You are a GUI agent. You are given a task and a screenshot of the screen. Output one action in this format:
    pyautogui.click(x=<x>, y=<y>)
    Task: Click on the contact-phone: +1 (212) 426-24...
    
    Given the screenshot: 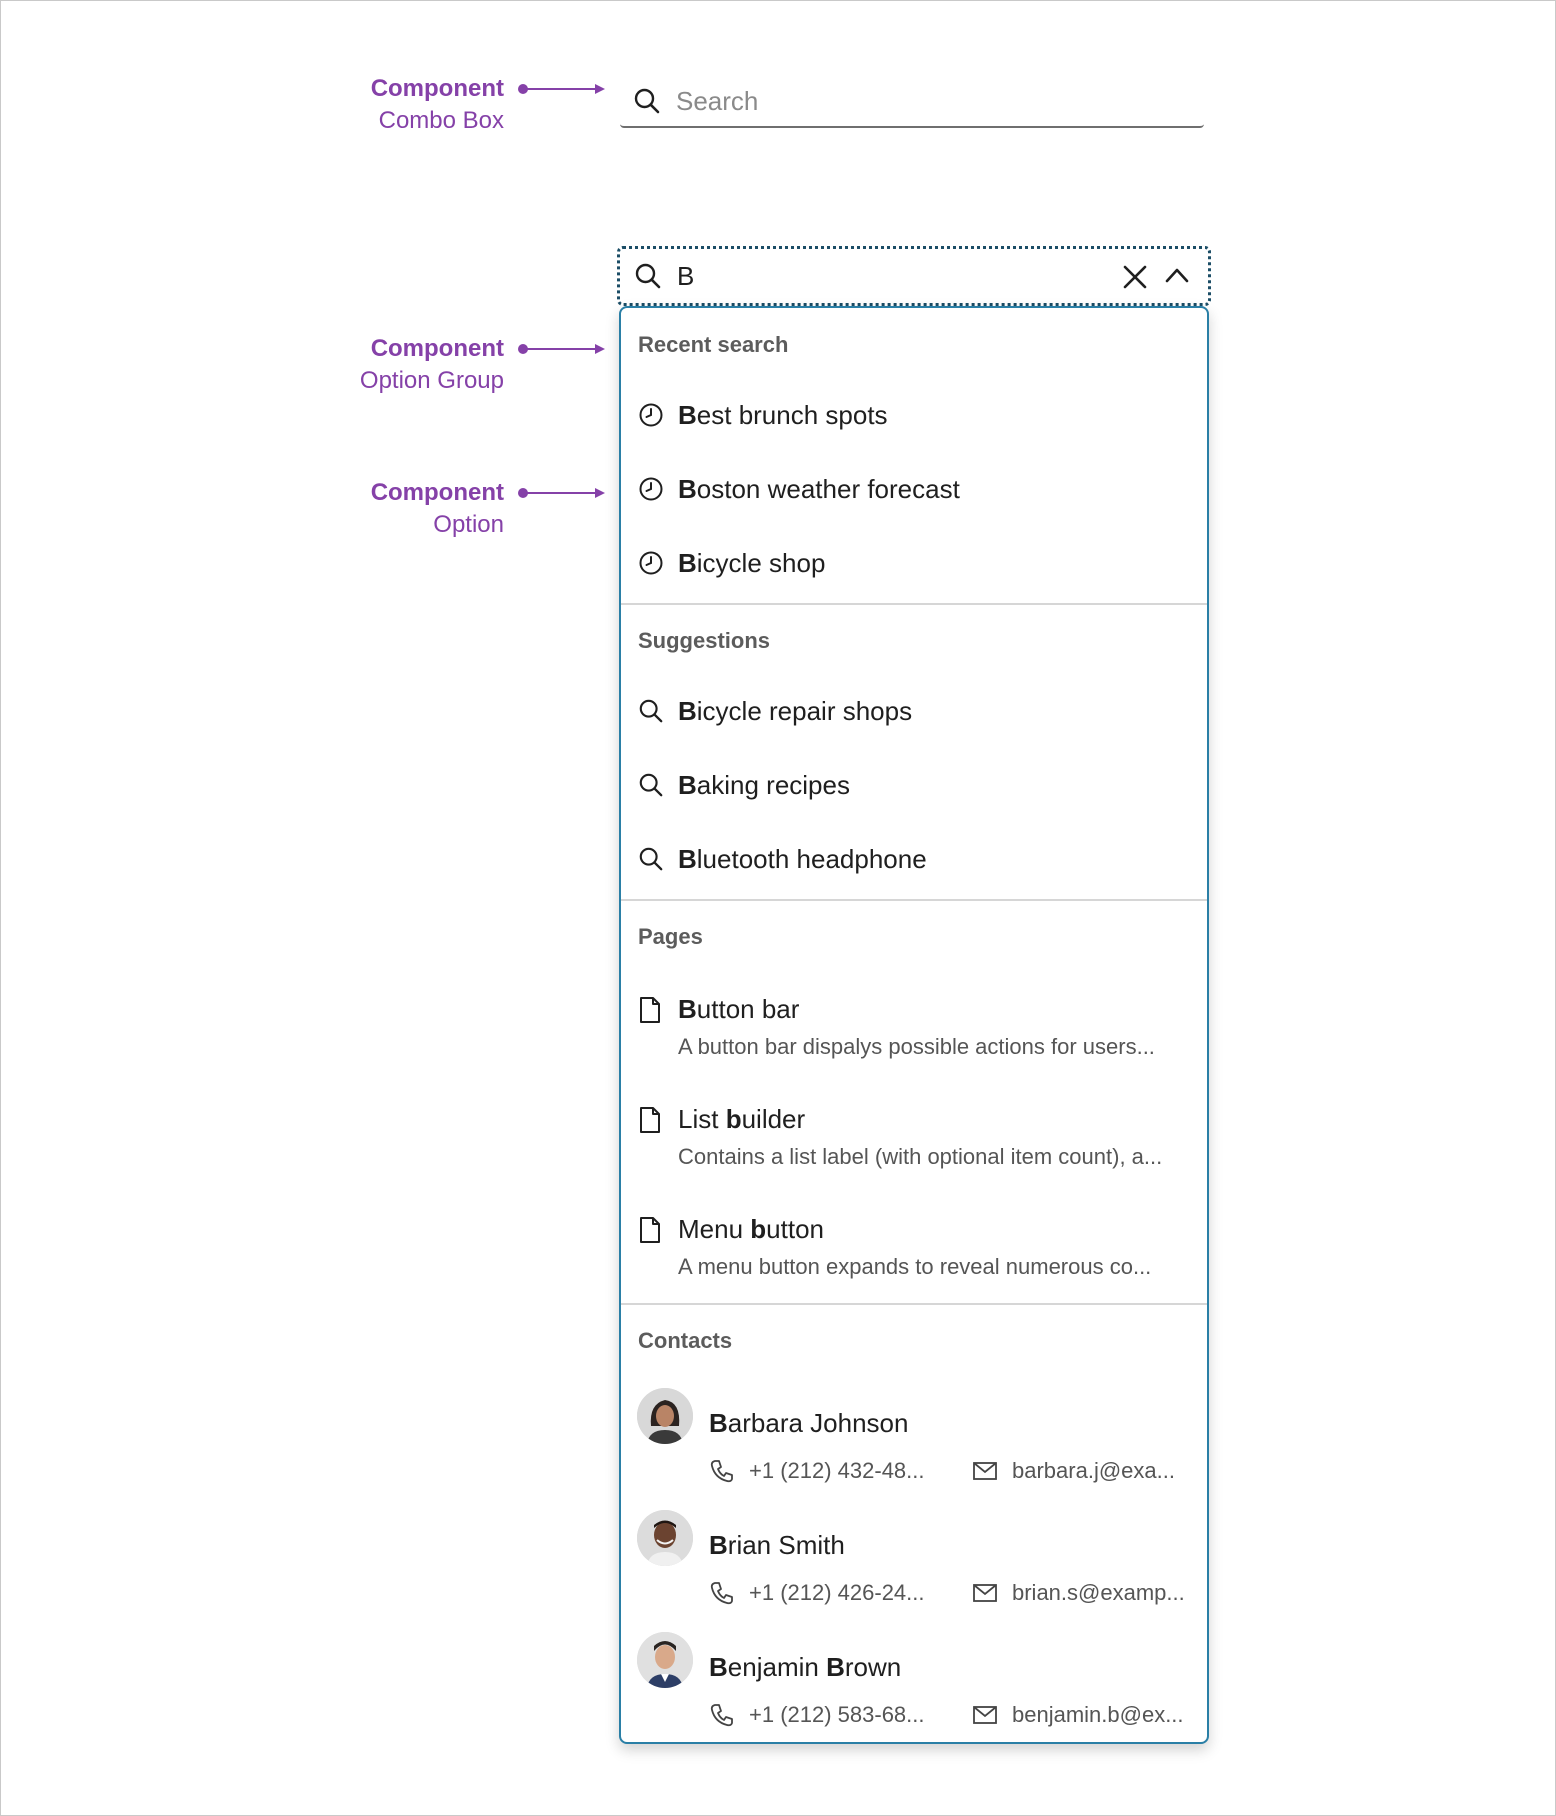 What is the action you would take?
    pyautogui.click(x=837, y=1592)
    